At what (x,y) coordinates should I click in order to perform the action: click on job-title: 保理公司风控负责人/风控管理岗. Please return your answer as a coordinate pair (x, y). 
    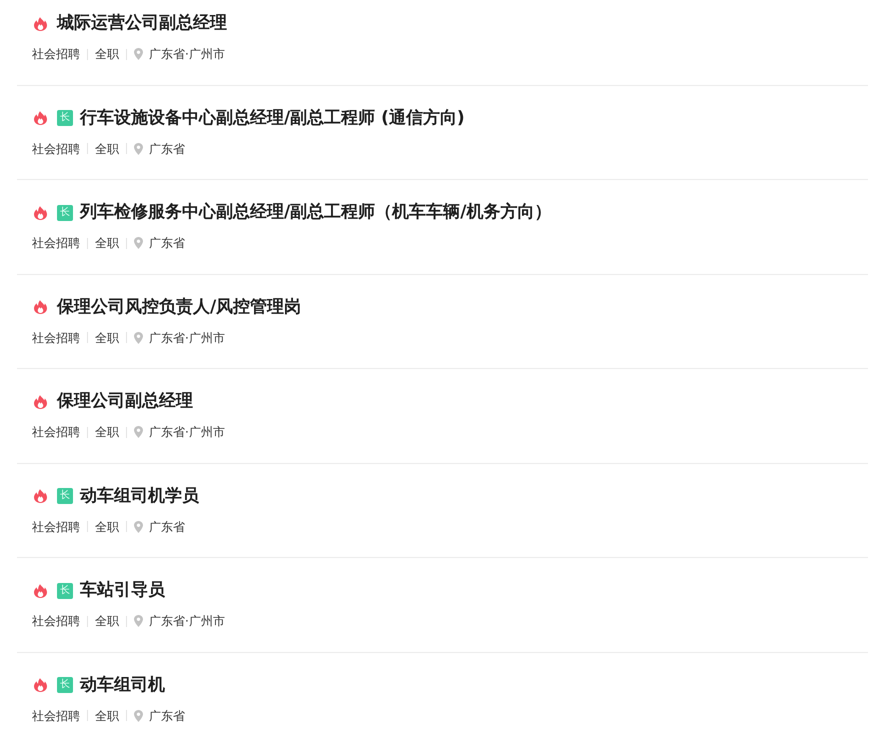
    Looking at the image, I should click on (179, 307).